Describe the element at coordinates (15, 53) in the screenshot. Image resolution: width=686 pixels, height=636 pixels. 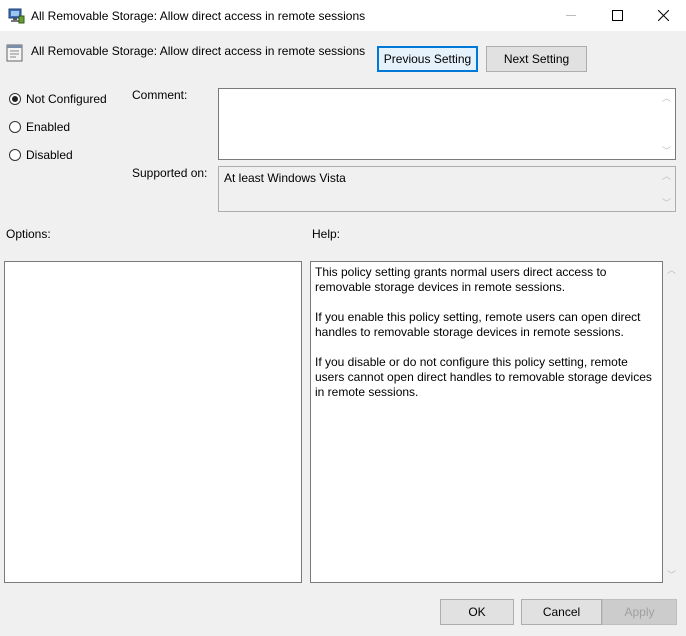
I see `policy-setting-icon` at that location.